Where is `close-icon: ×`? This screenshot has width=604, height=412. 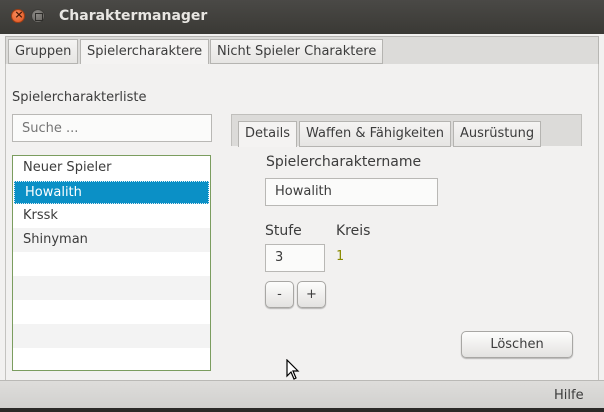
close-icon: × is located at coordinates (19, 14).